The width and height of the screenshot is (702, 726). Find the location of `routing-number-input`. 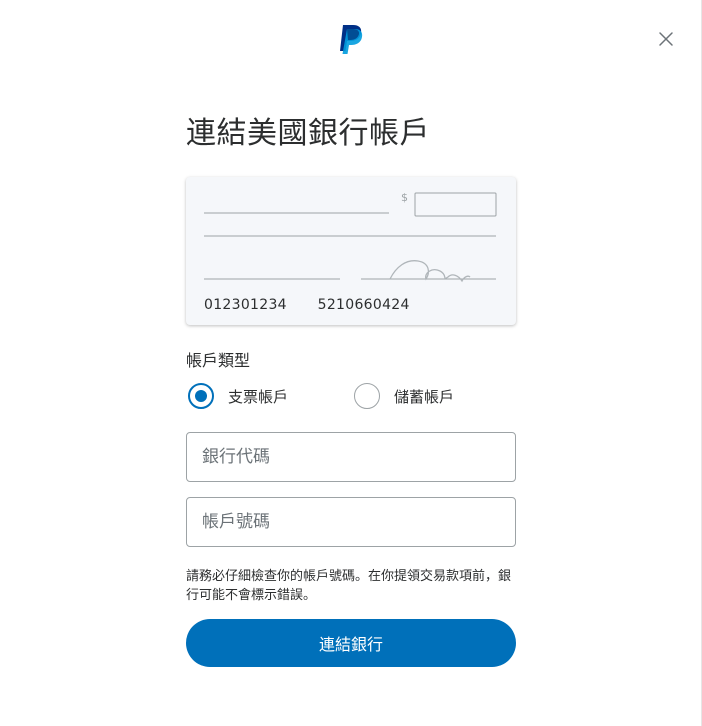

routing-number-input is located at coordinates (351, 457).